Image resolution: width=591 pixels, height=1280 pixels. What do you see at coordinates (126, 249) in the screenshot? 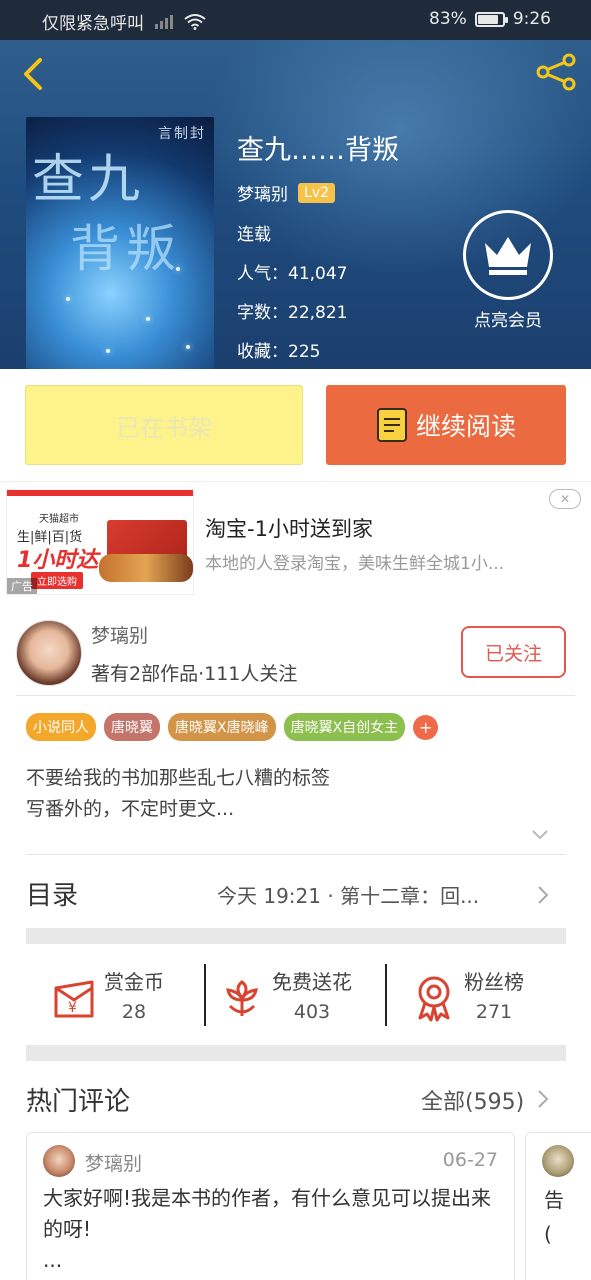
I see `cover-title-bottom: 背叛` at bounding box center [126, 249].